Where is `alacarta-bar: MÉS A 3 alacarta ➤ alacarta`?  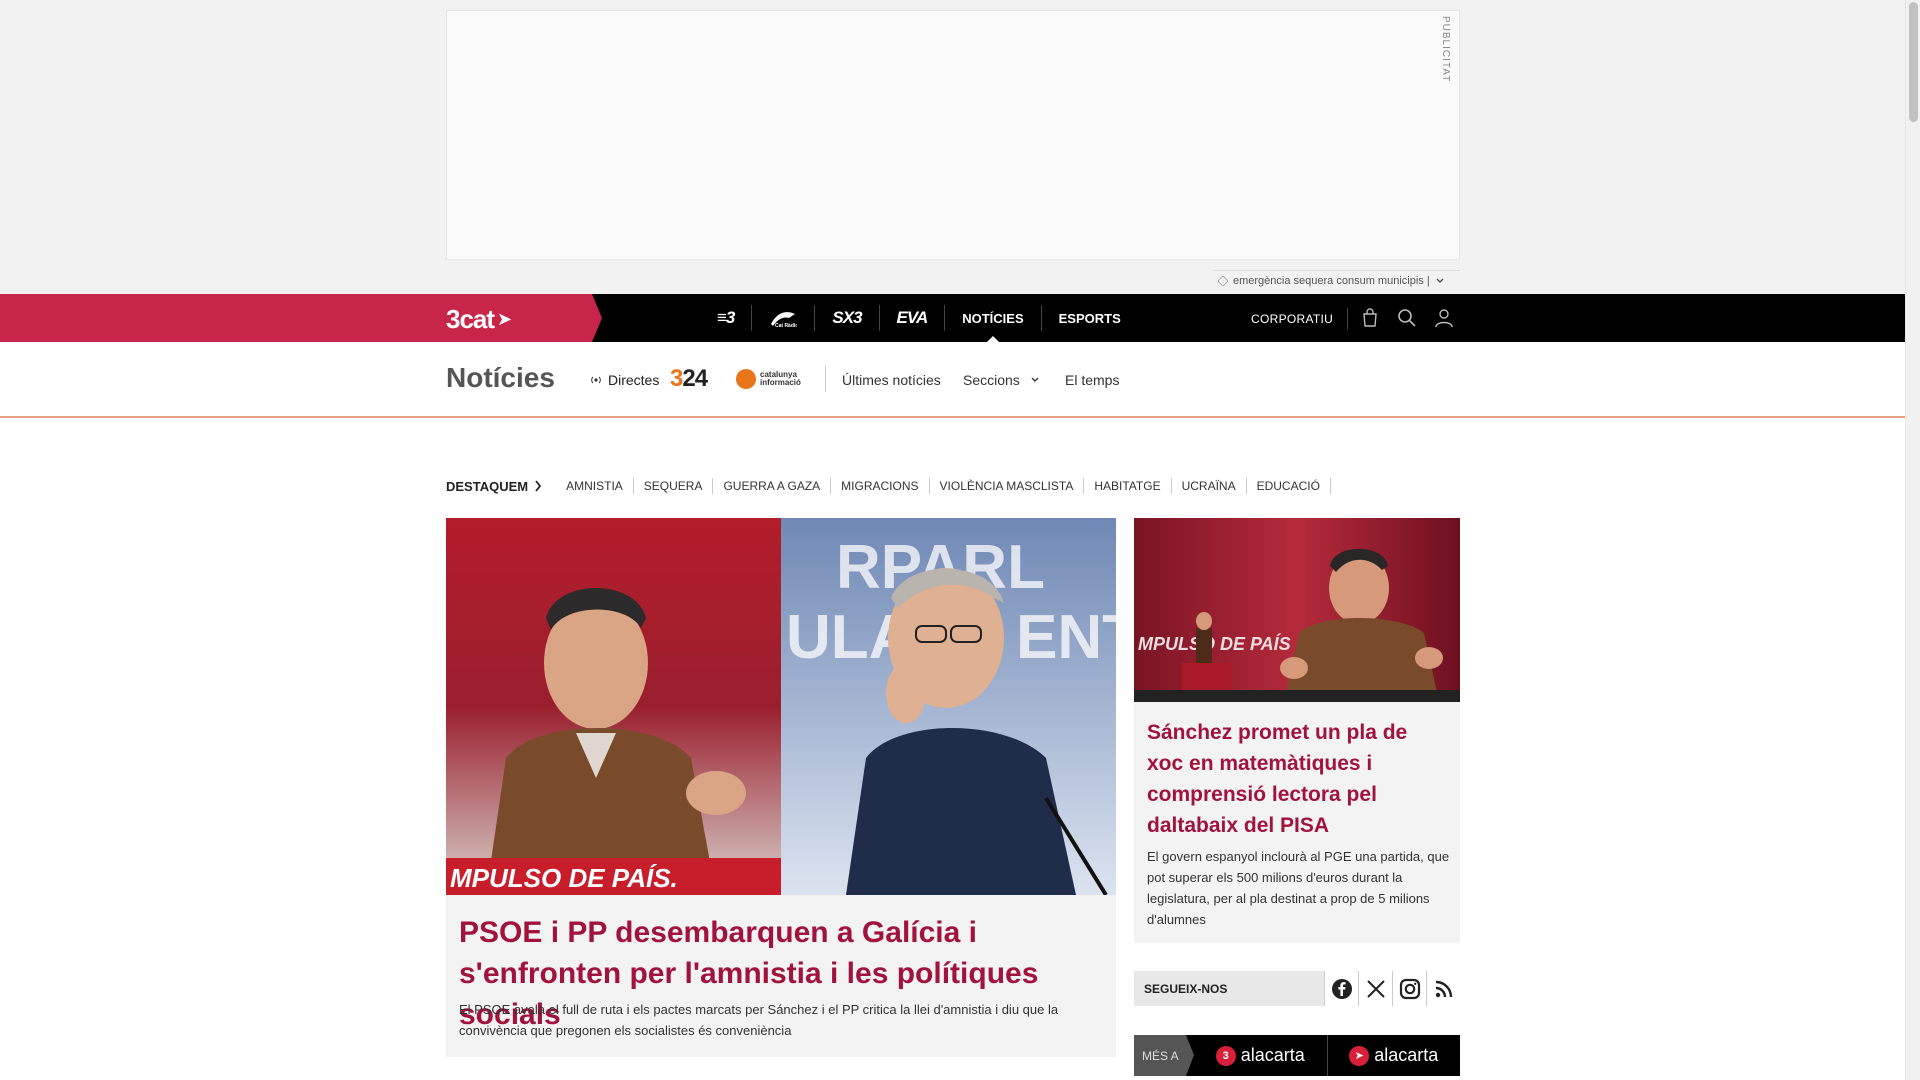
alacarta-bar: MÉS A 3 alacarta ➤ alacarta is located at coordinates (1297, 1055).